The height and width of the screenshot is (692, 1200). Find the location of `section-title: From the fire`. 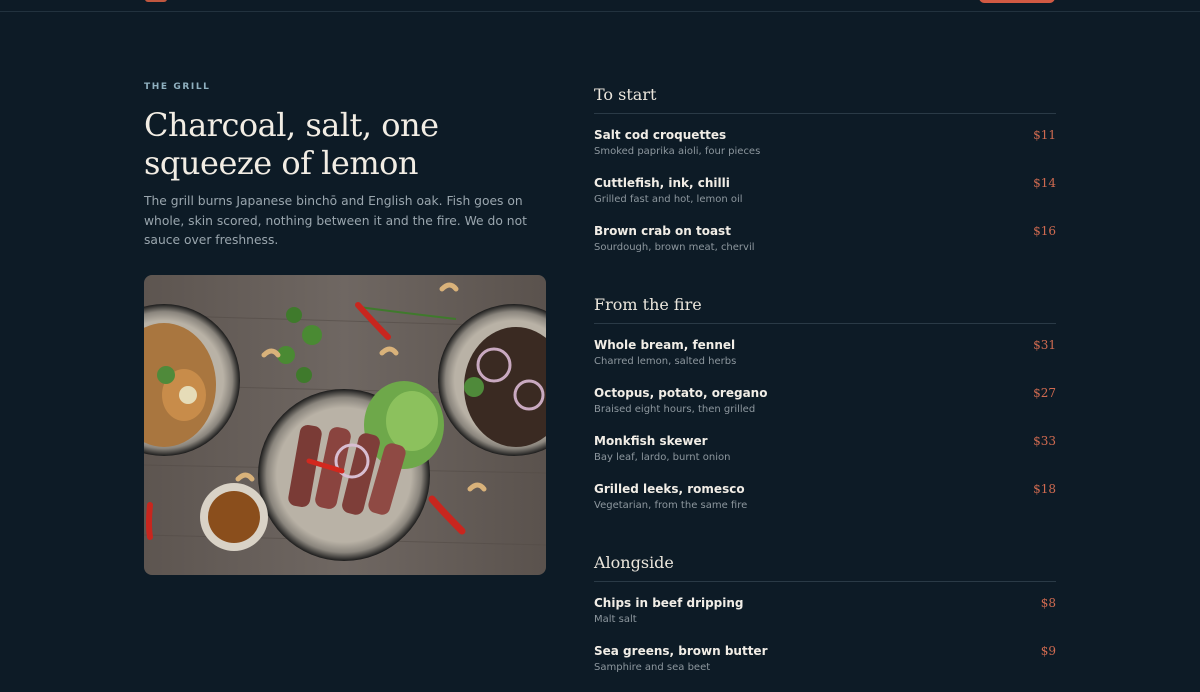

section-title: From the fire is located at coordinates (825, 309).